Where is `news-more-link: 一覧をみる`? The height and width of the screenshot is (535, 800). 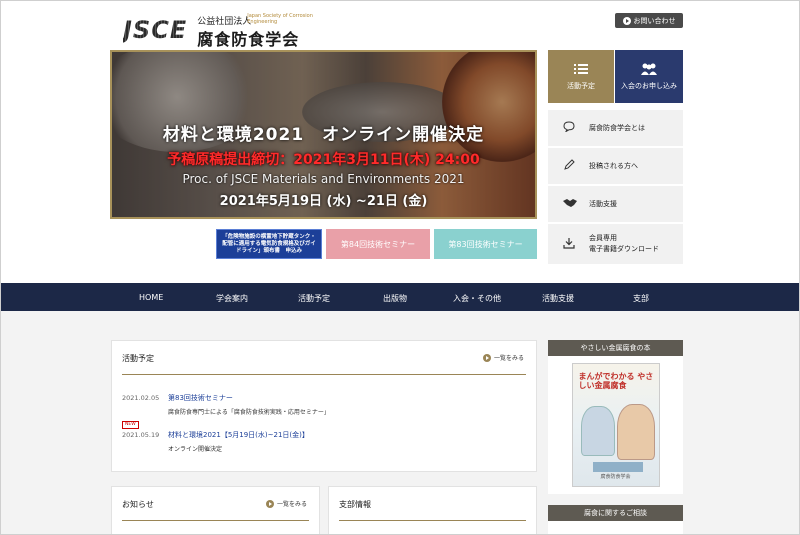 news-more-link: 一覧をみる is located at coordinates (286, 503).